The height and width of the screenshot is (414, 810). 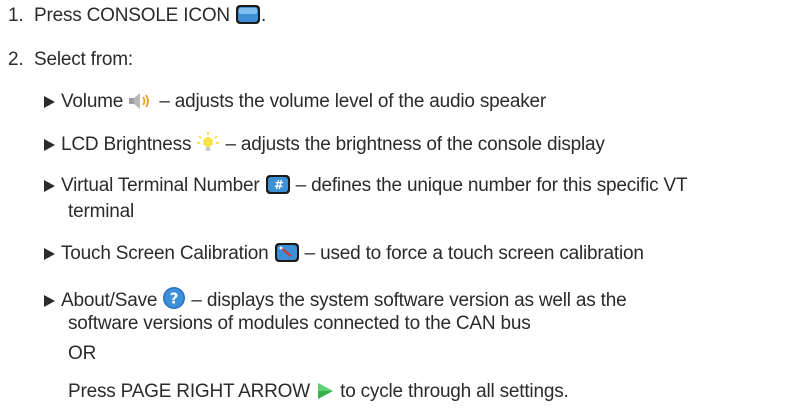 I want to click on step-1: 1. Press CONSOLE ICON ., so click(x=137, y=18).